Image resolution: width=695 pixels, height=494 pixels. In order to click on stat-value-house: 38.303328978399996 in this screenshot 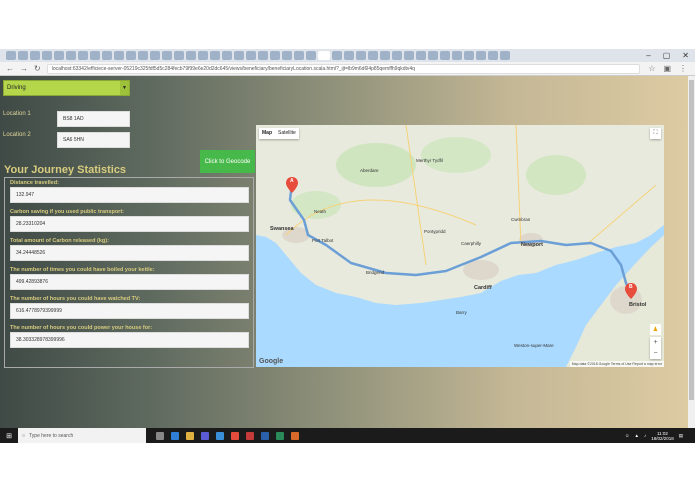, I will do `click(129, 340)`.